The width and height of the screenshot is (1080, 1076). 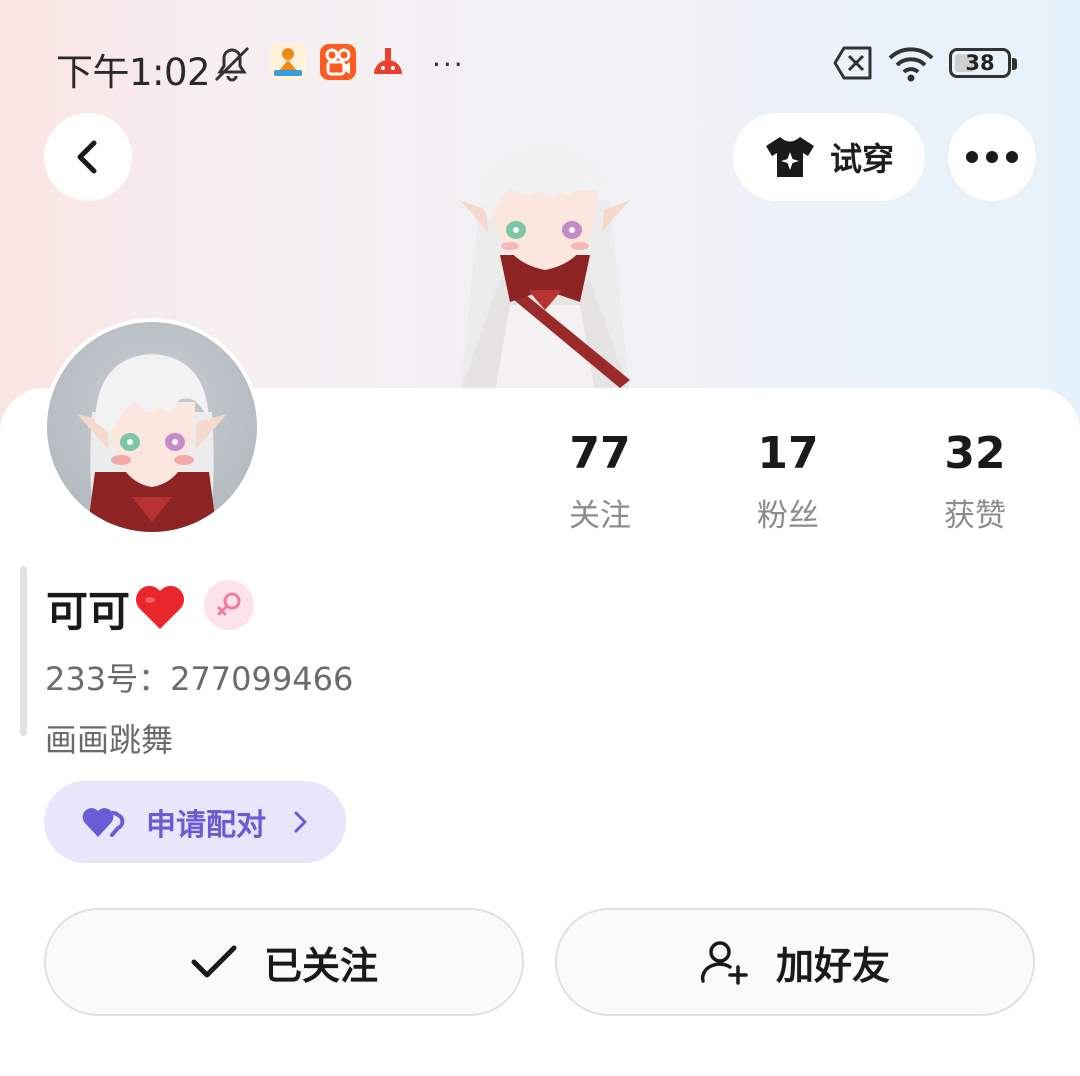 What do you see at coordinates (600, 481) in the screenshot?
I see `stat-following: 77 关注` at bounding box center [600, 481].